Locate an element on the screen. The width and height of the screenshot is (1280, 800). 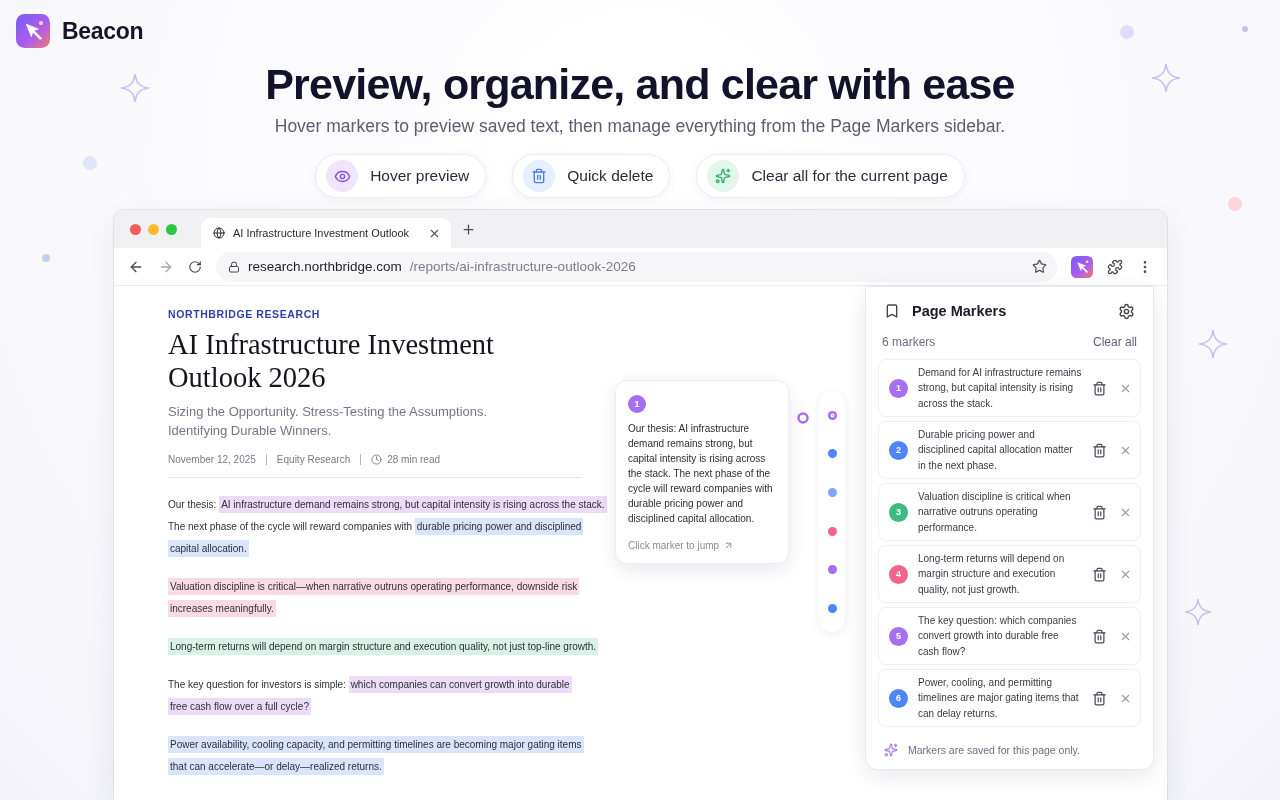
article-title: AI Infrastructure Investment Outlook 2026 is located at coordinates (332, 361).